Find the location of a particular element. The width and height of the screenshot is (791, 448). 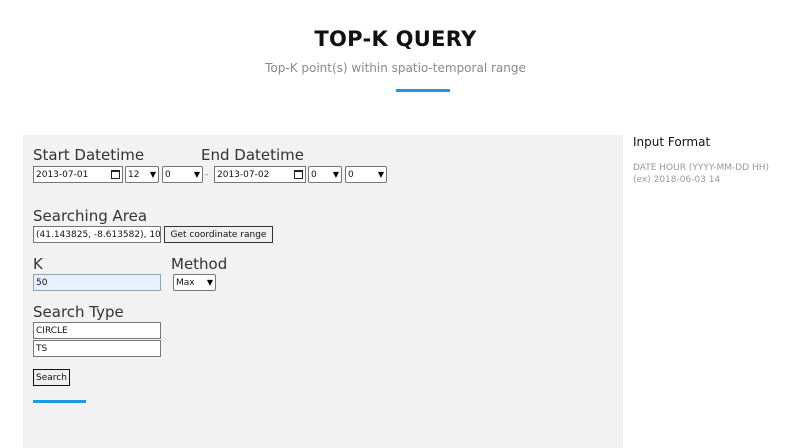

end-date-input: 2013-07-02 is located at coordinates (260, 174).